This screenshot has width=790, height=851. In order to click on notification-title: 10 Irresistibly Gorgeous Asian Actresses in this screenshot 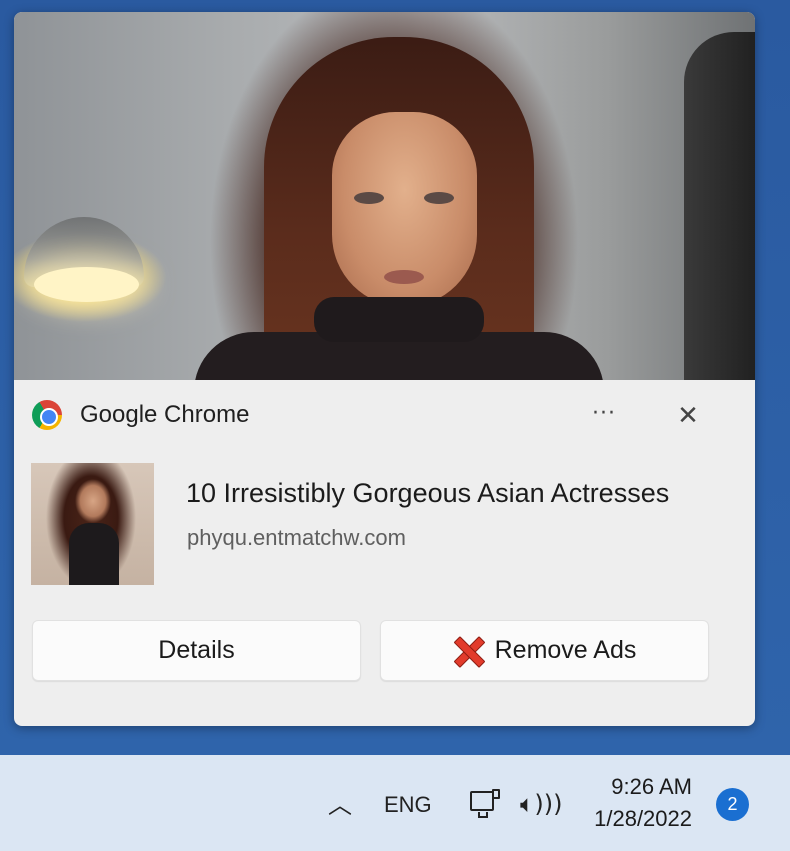, I will do `click(427, 493)`.